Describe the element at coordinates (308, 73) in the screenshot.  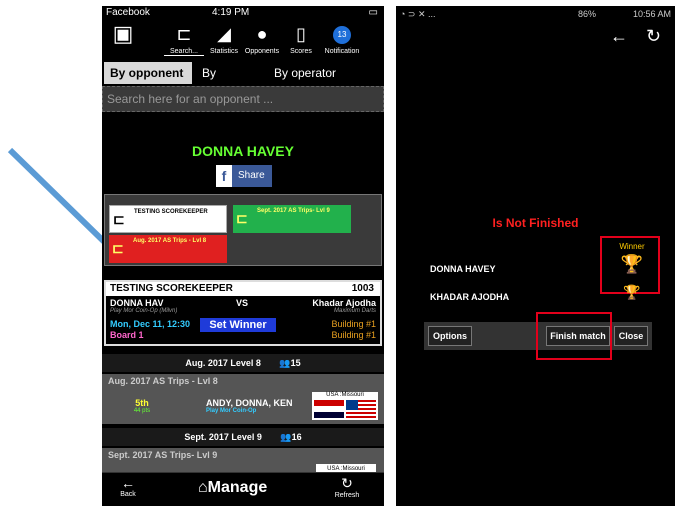
I see `tab-by-operator: By operator` at that location.